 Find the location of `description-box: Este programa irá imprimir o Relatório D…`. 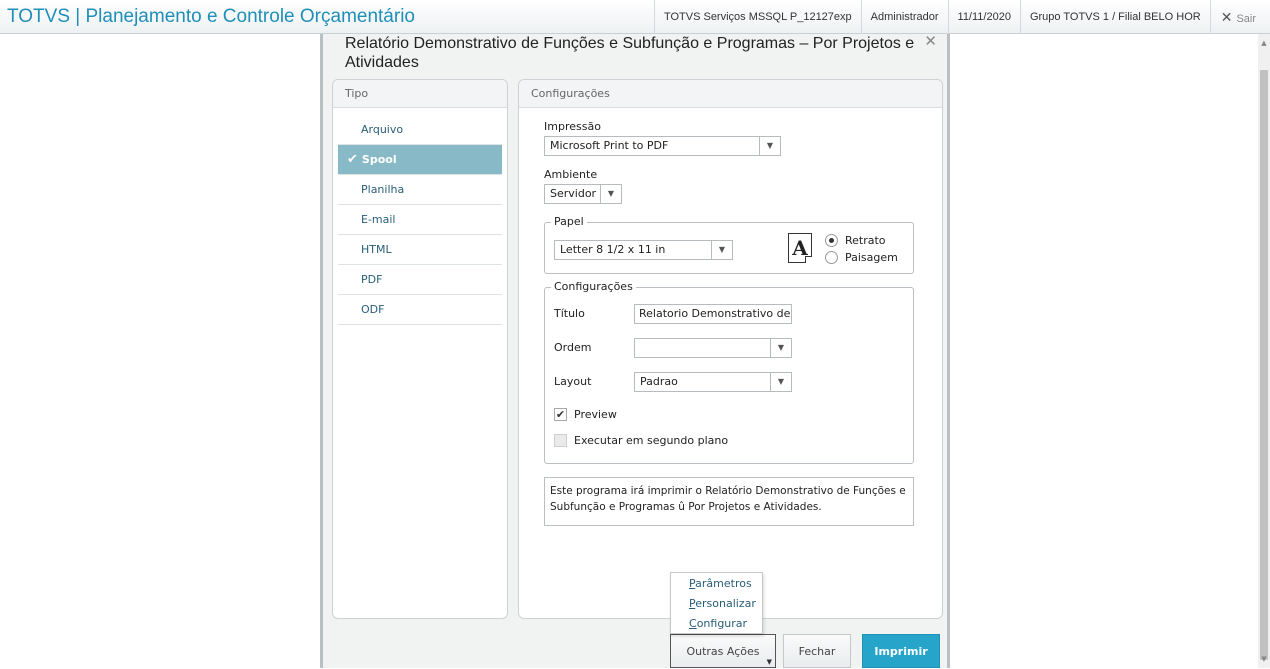

description-box: Este programa irá imprimir o Relatório D… is located at coordinates (729, 501).